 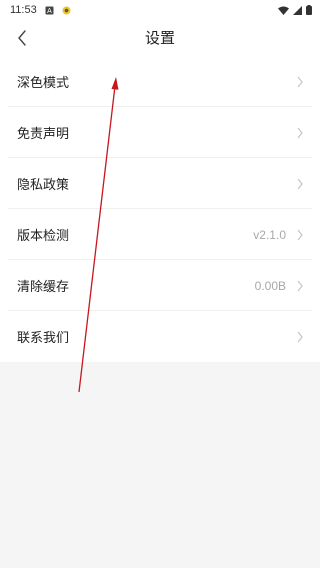 What do you see at coordinates (160, 183) in the screenshot?
I see `settings-row-privacy-policy: 隐私政策` at bounding box center [160, 183].